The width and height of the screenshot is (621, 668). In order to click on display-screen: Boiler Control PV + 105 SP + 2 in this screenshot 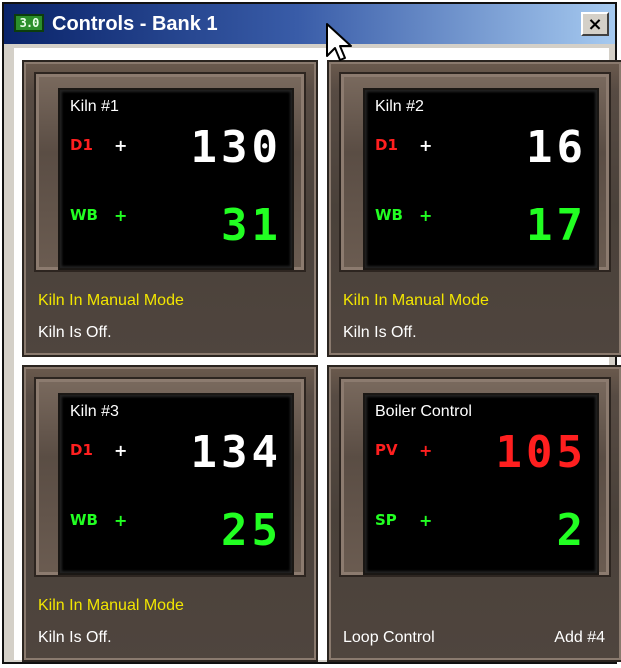, I will do `click(481, 484)`.